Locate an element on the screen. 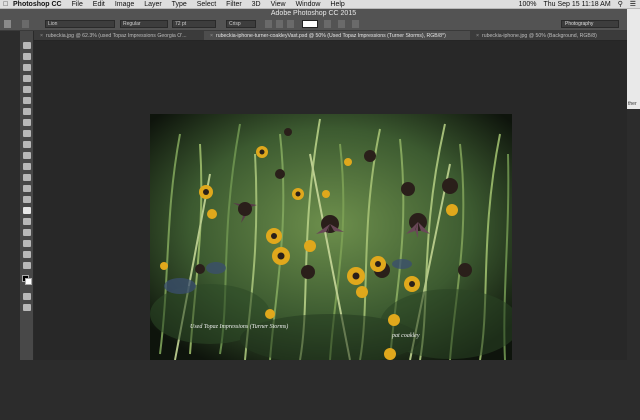 The image size is (640, 420). window-gap is located at coordinates (10, 195).